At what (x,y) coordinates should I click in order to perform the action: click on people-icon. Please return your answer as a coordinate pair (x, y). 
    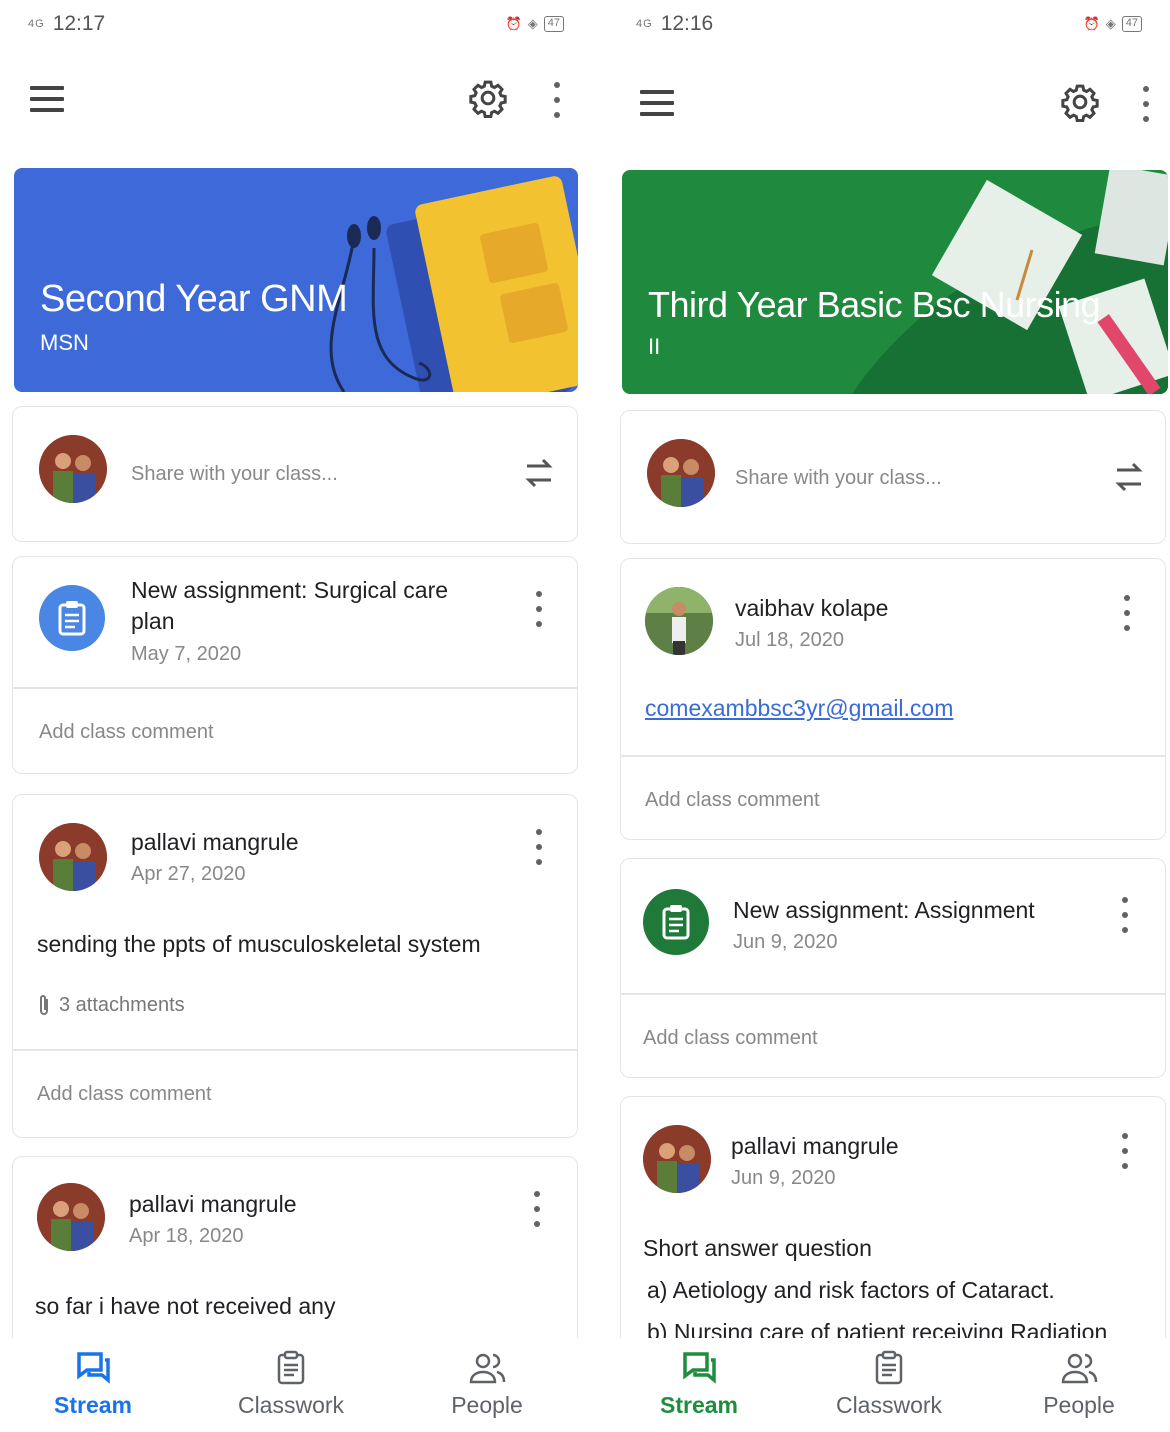
    Looking at the image, I should click on (487, 1368).